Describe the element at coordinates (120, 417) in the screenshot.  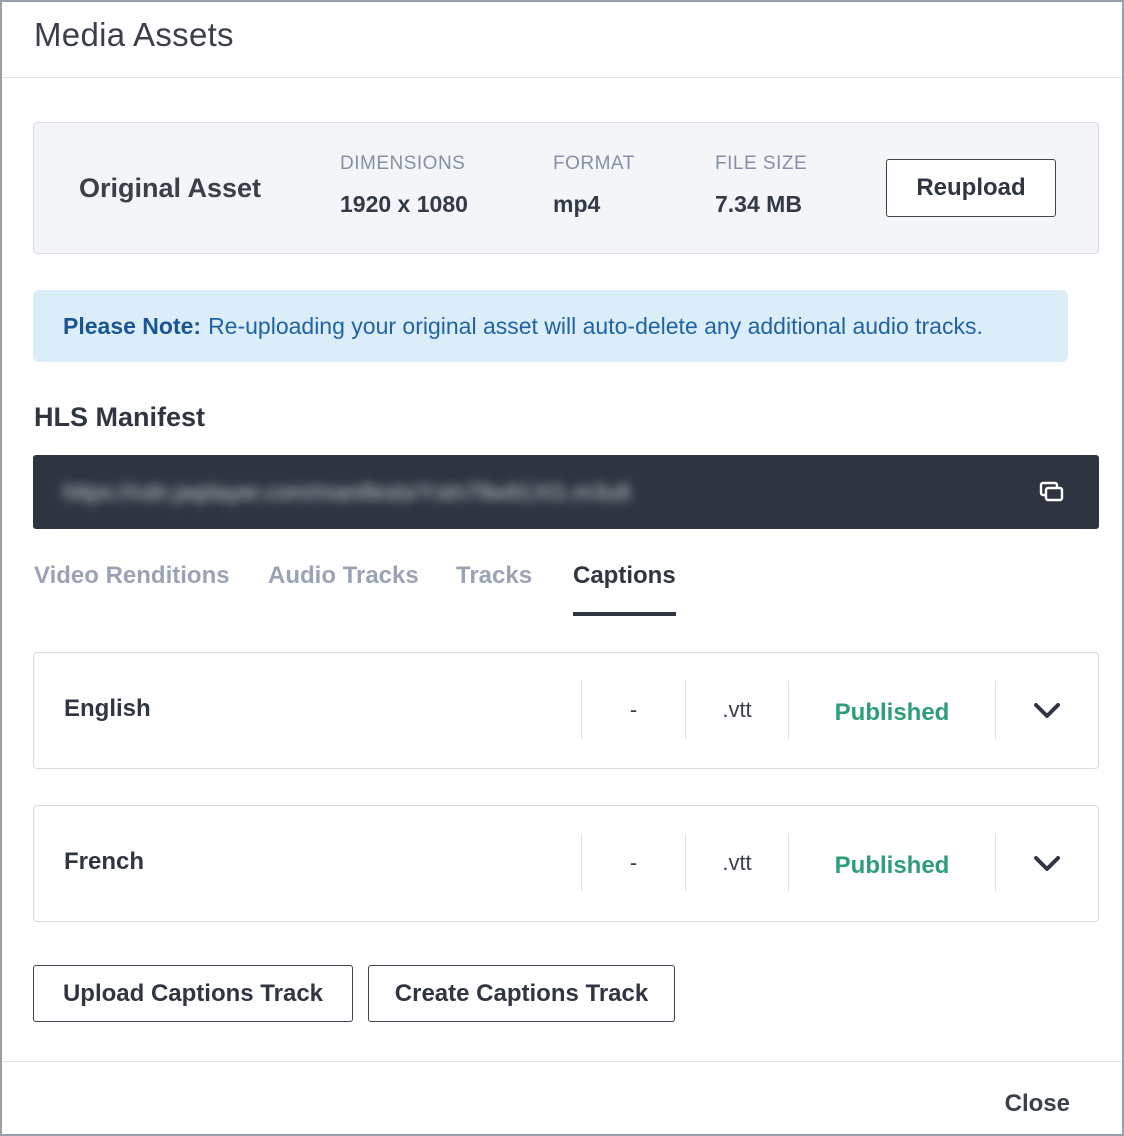
I see `hls-manifest-title: HLS Manifest` at that location.